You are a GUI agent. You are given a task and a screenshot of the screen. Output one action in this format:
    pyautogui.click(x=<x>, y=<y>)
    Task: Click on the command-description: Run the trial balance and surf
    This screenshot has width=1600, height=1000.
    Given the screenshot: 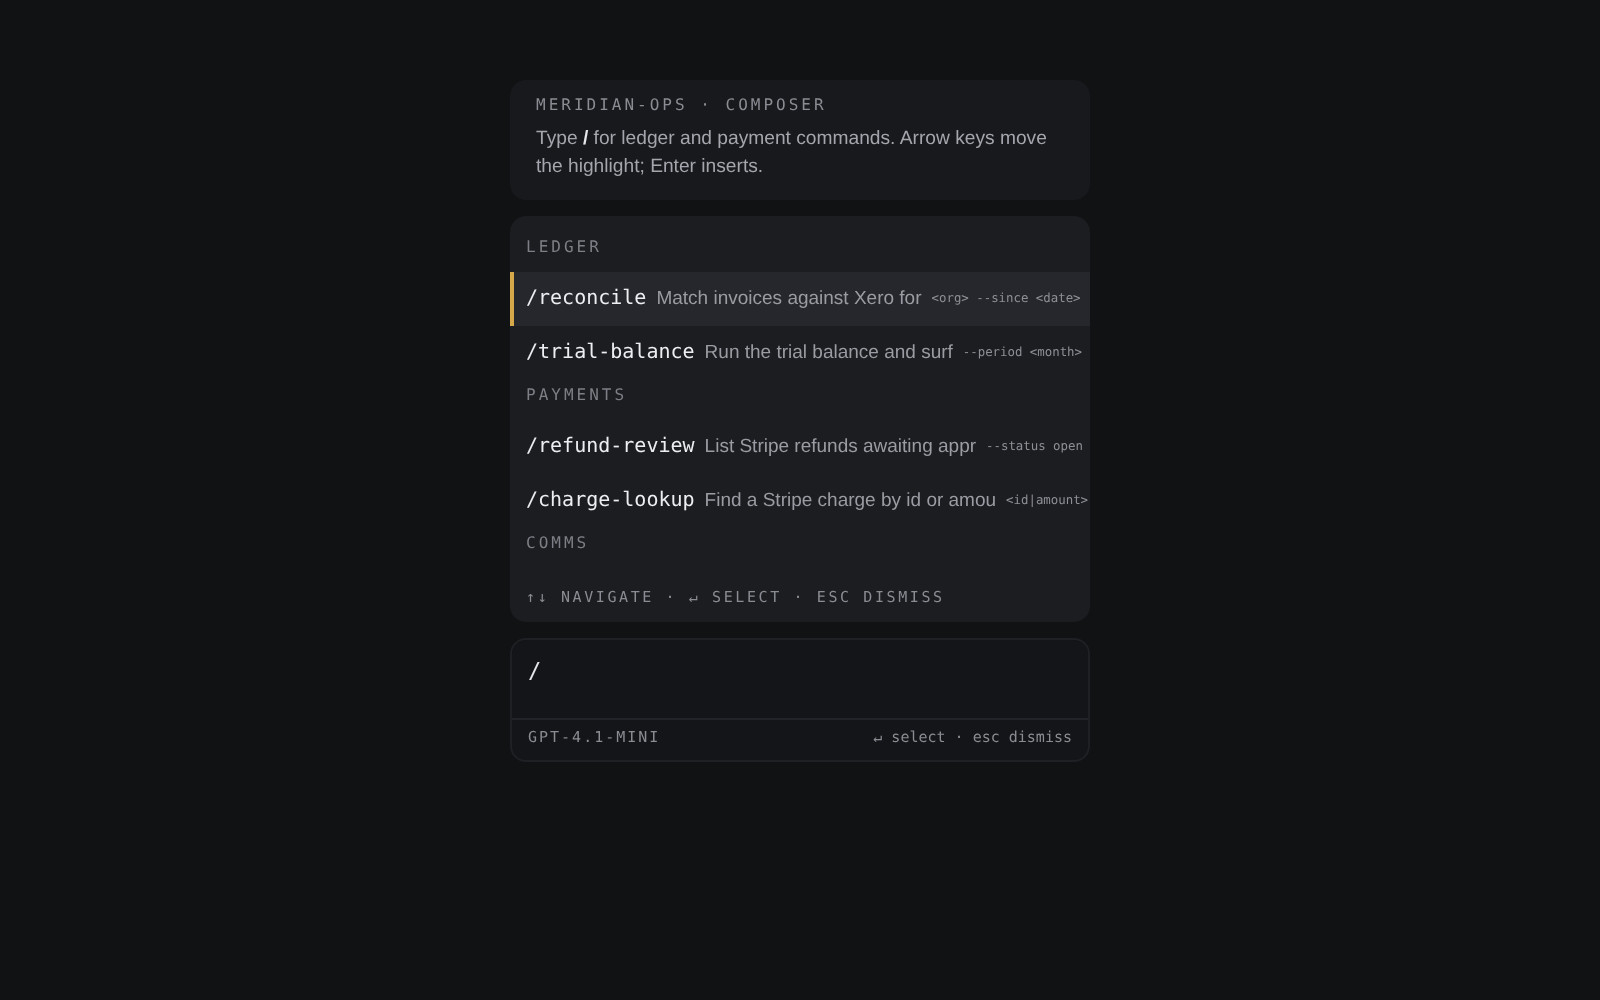 What is the action you would take?
    pyautogui.click(x=828, y=353)
    